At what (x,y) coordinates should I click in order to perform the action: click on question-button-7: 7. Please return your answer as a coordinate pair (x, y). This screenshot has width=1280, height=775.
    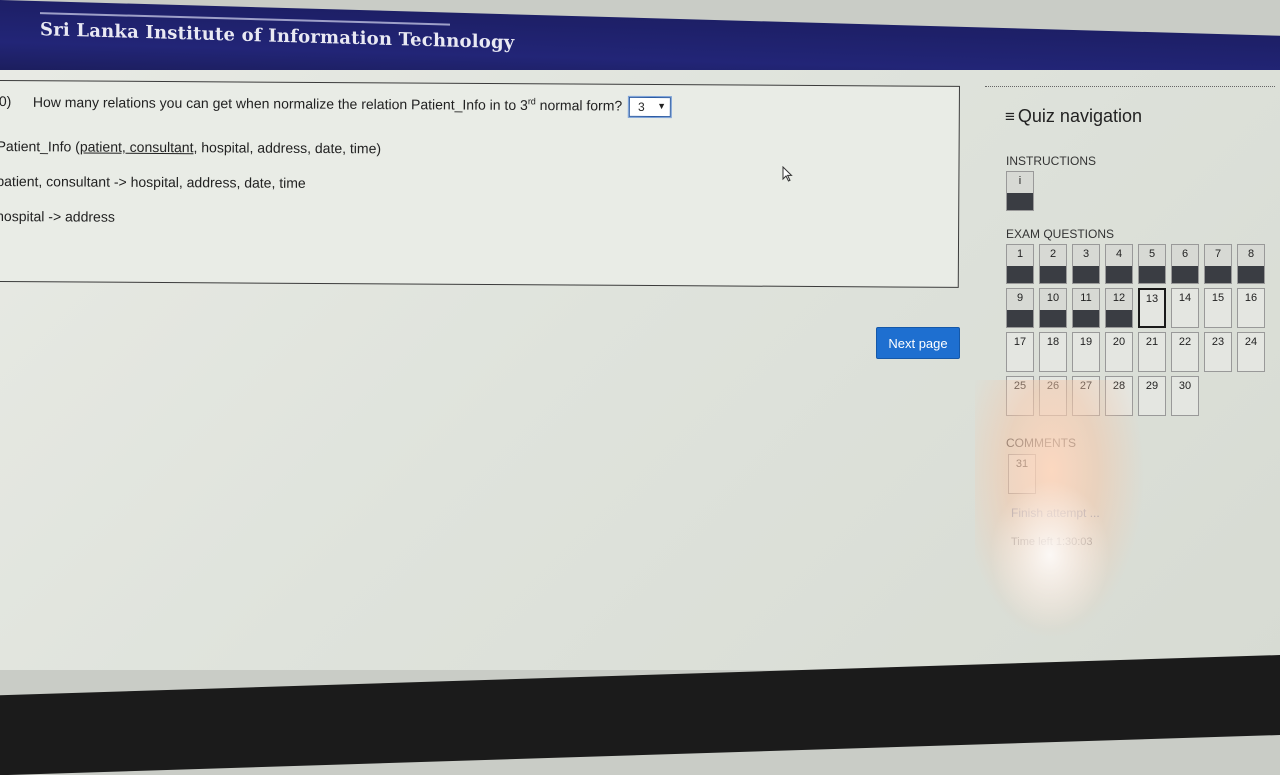
    Looking at the image, I should click on (1218, 264).